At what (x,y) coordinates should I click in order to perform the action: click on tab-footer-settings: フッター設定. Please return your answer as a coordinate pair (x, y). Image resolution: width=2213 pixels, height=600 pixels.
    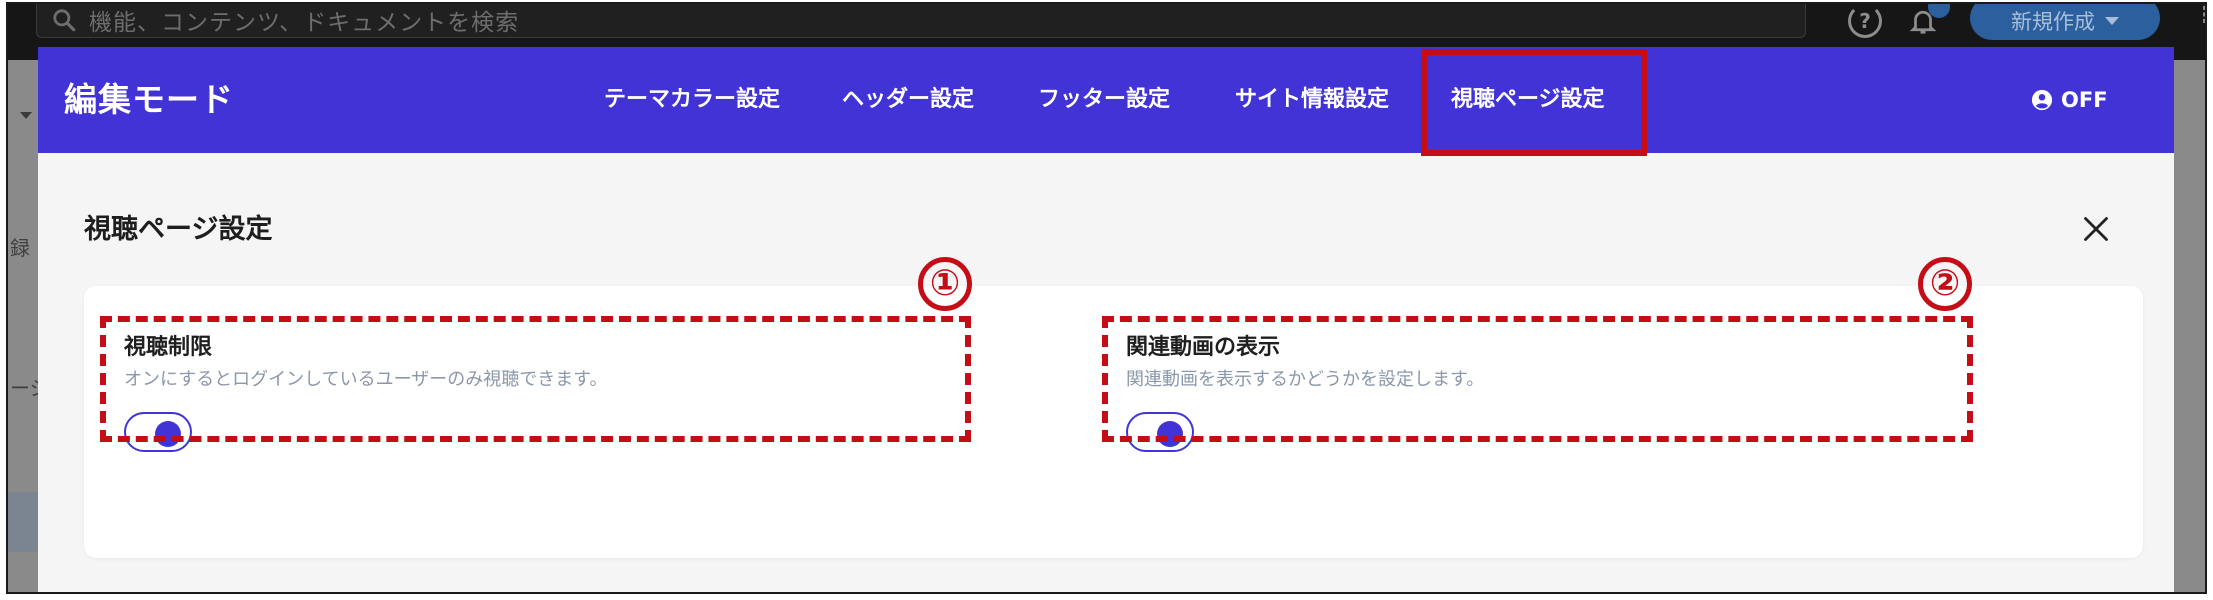
    Looking at the image, I should click on (1104, 100).